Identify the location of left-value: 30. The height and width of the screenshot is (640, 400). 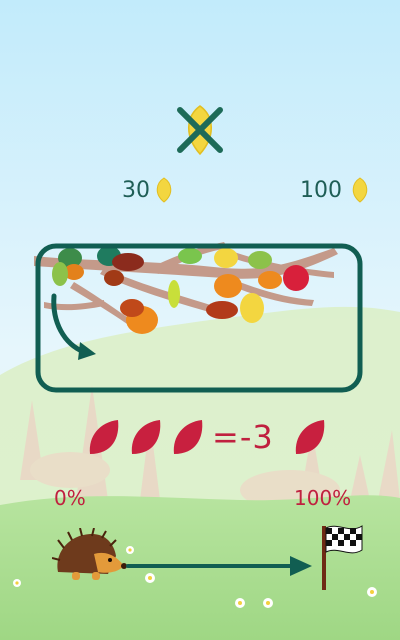
(136, 190).